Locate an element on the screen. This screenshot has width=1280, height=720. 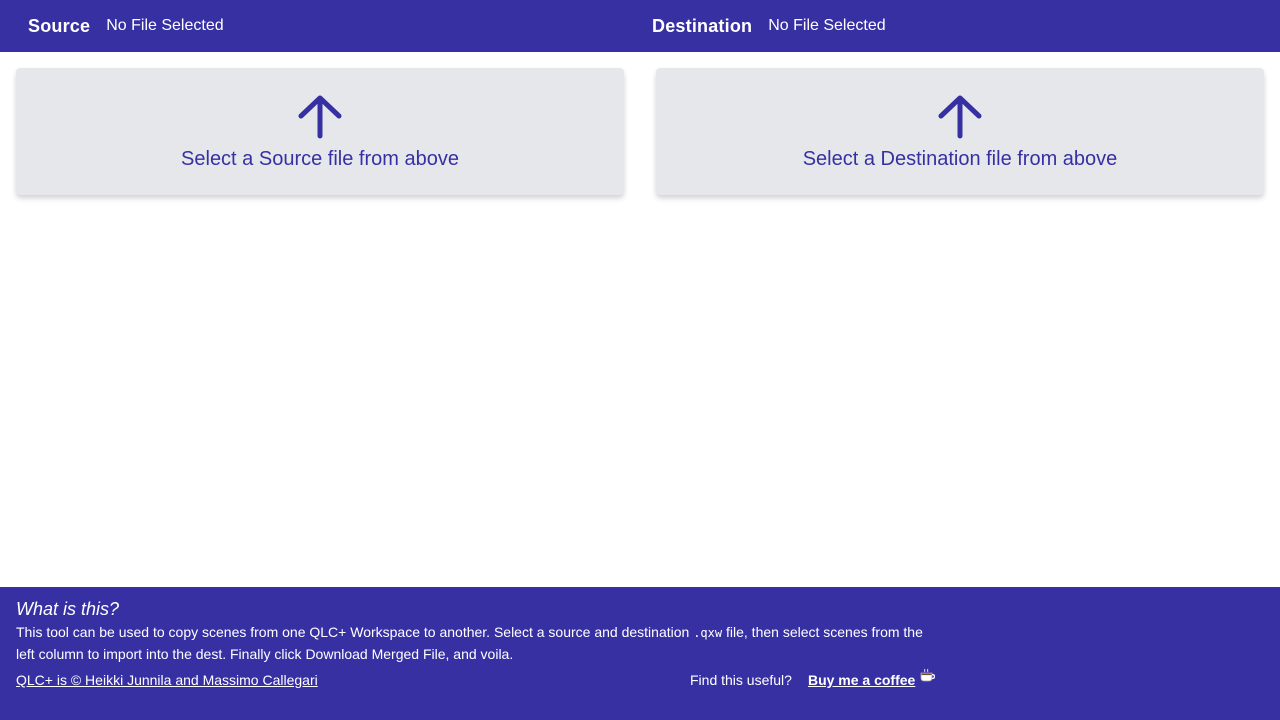
footer-title: What is this? is located at coordinates (68, 609).